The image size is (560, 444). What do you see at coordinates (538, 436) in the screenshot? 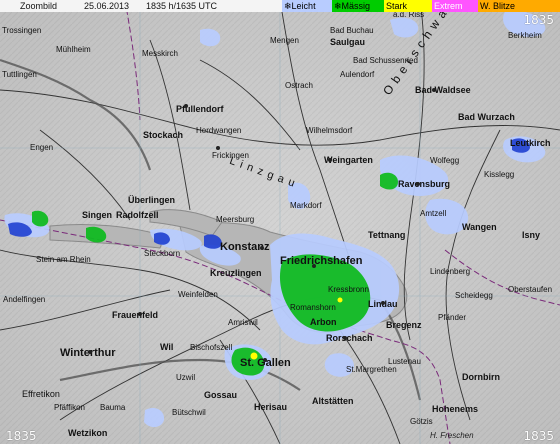
I see `corner-label-bottom-right: 1835` at bounding box center [538, 436].